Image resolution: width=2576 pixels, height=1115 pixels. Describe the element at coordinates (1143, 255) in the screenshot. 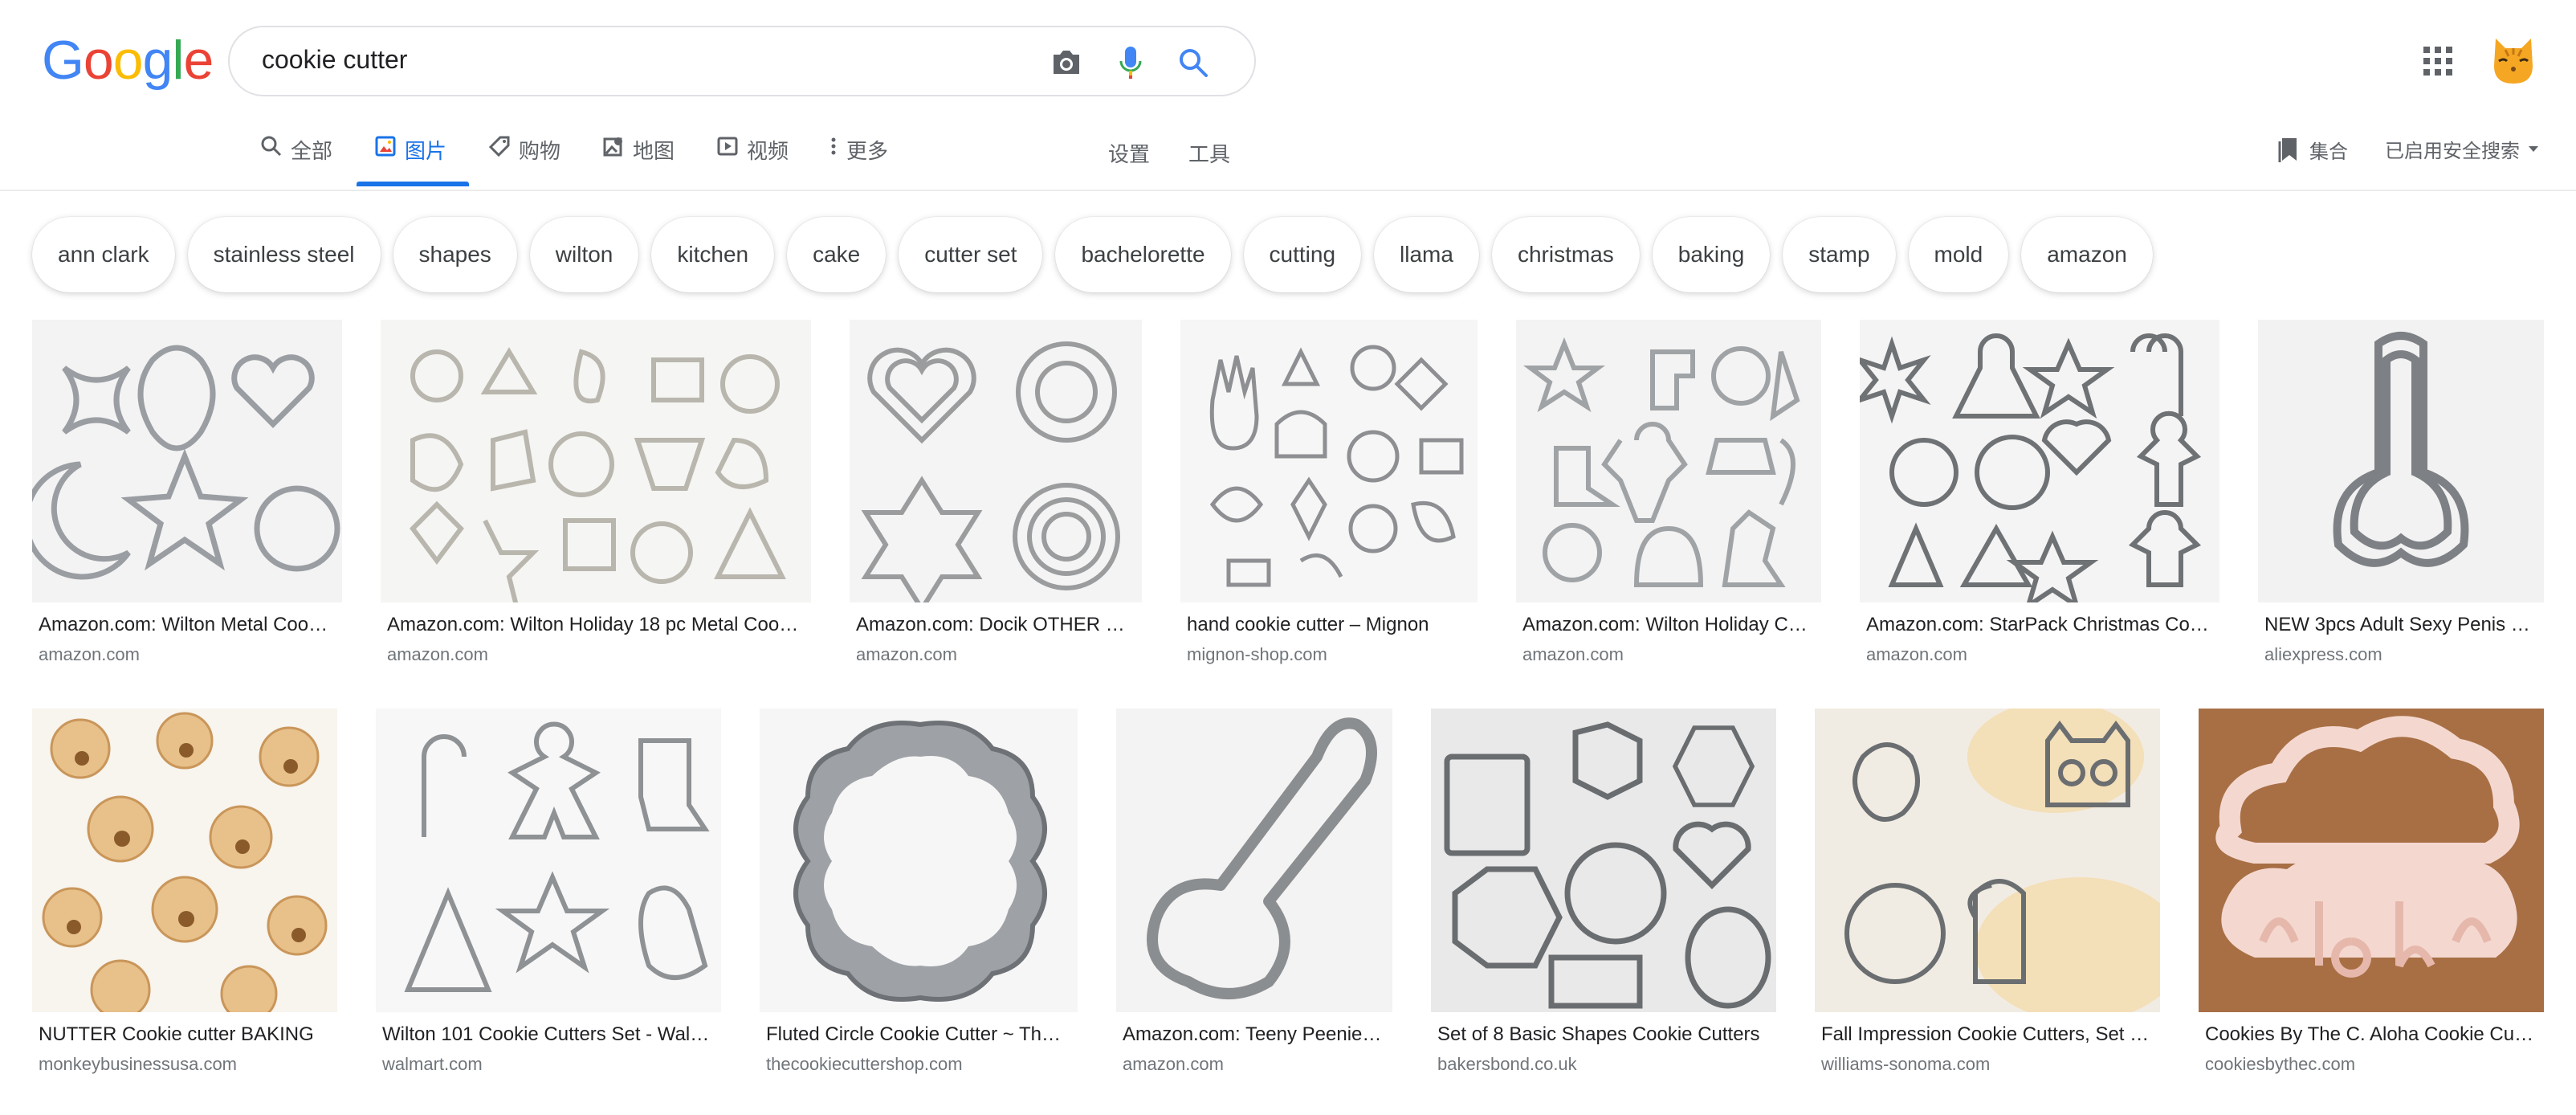

I see `chip-bachelorette: bachelorette` at that location.